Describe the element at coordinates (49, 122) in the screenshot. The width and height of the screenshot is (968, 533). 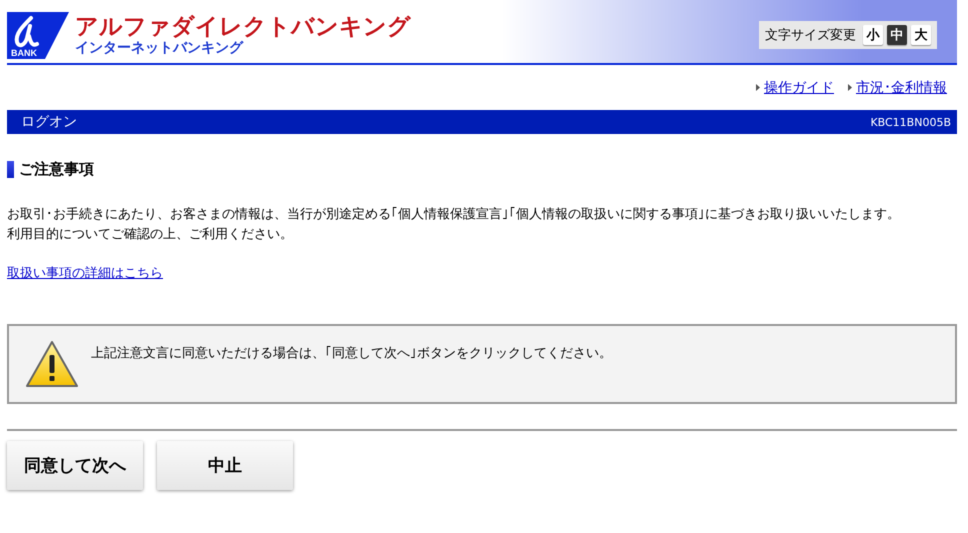
I see `page-title: ログオン` at that location.